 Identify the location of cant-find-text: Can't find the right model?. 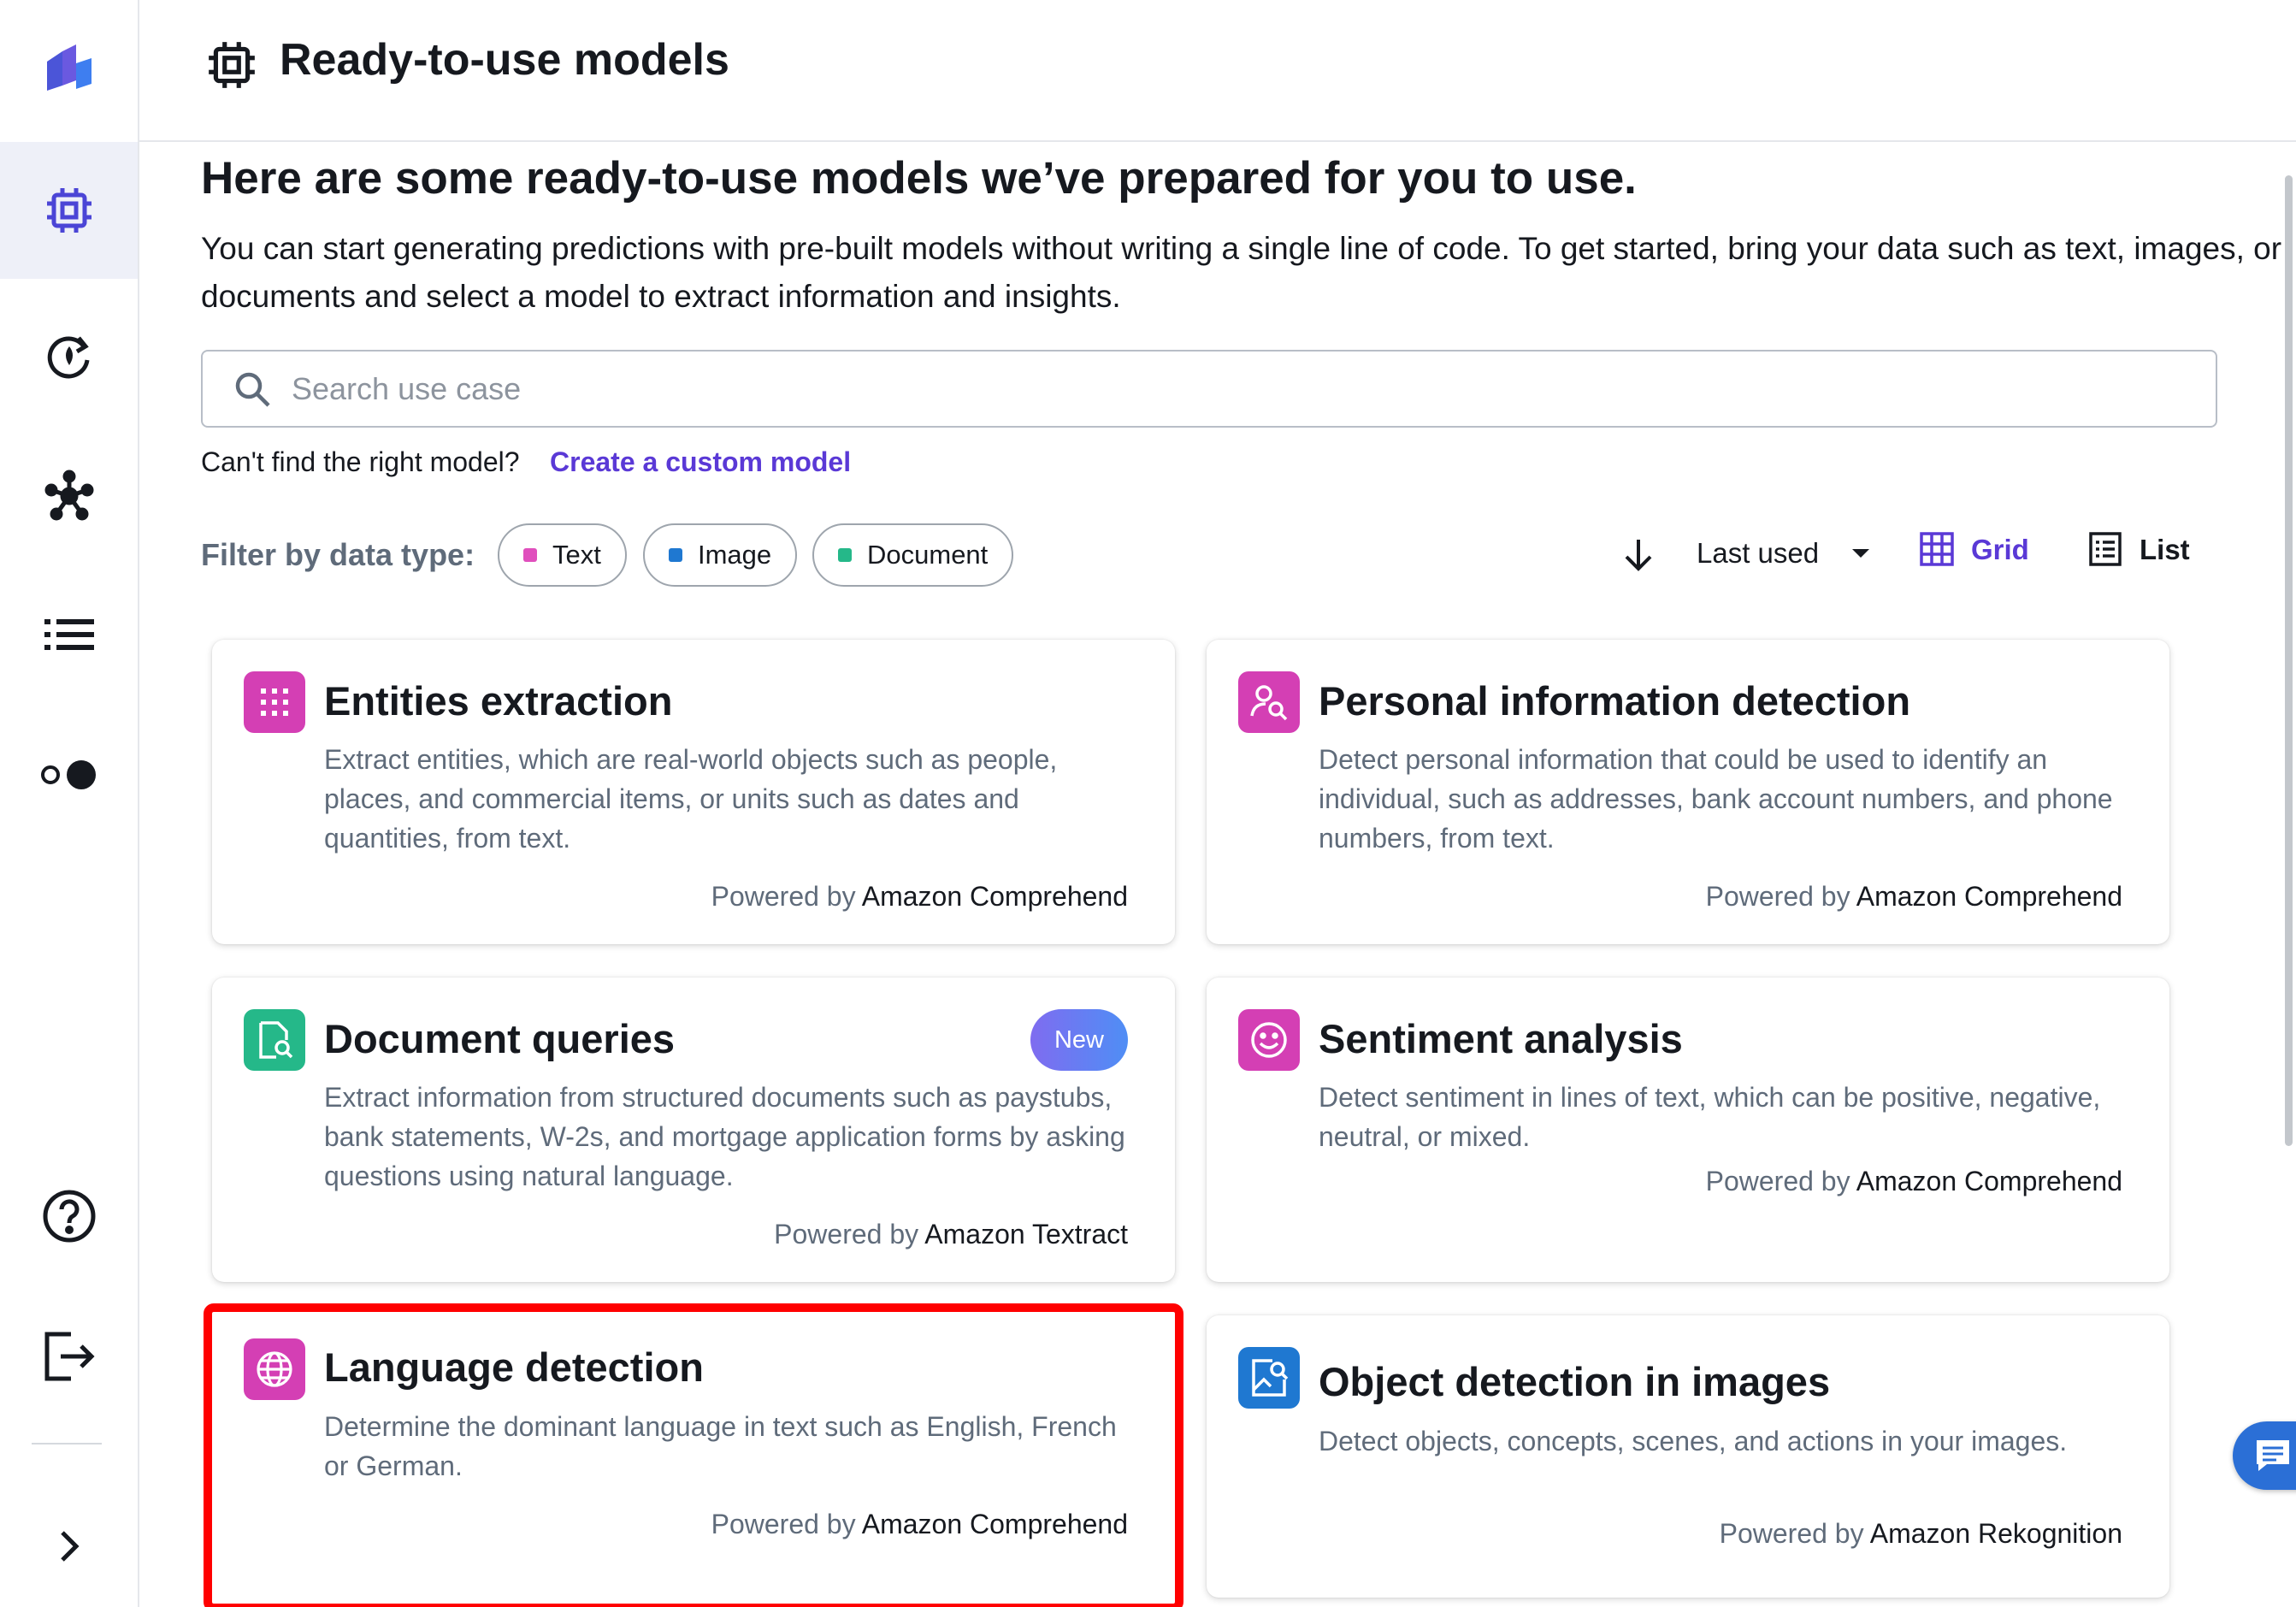
(360, 461).